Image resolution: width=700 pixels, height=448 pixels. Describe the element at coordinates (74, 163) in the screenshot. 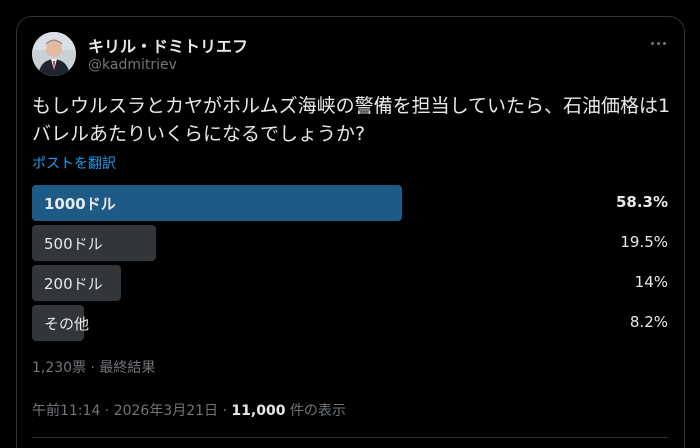

I see `translate-link: ポストを翻訳` at that location.